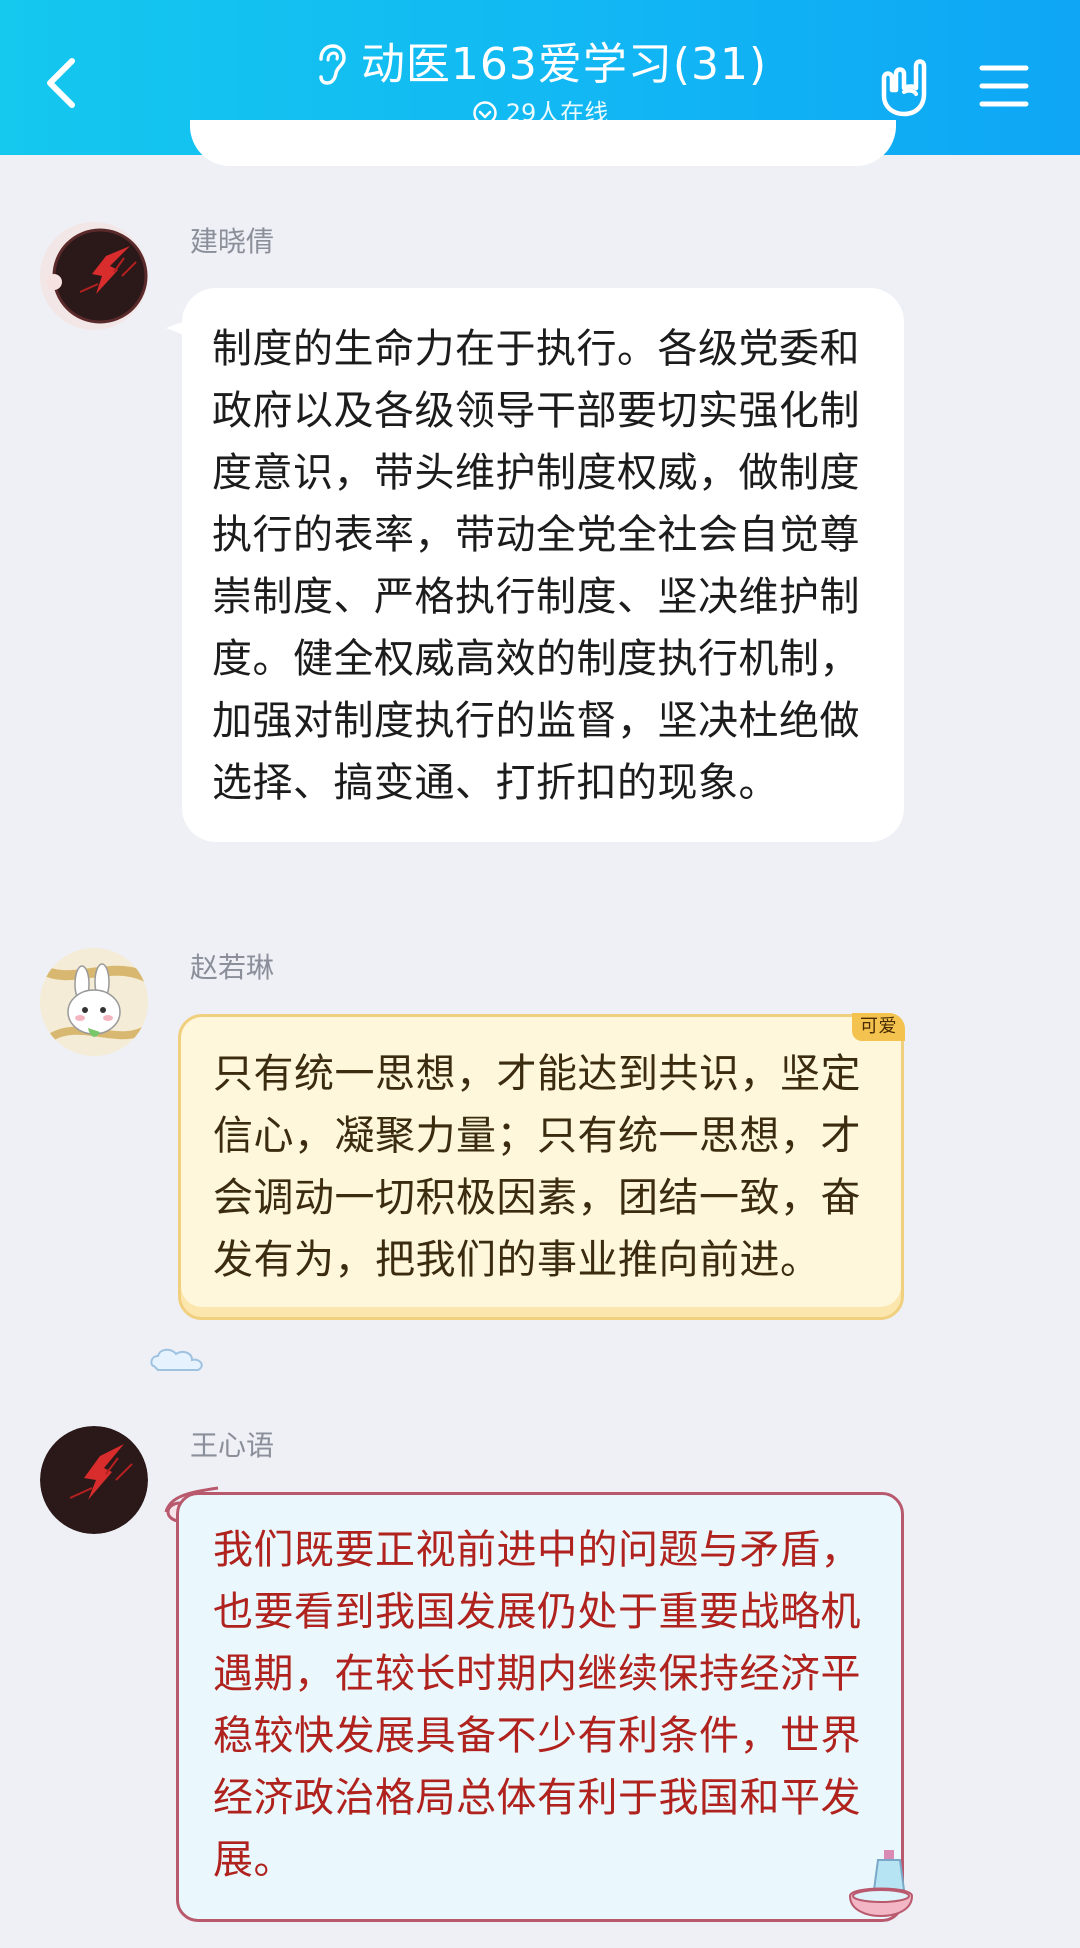 The width and height of the screenshot is (1080, 1948). I want to click on previous-message-bubble, so click(543, 143).